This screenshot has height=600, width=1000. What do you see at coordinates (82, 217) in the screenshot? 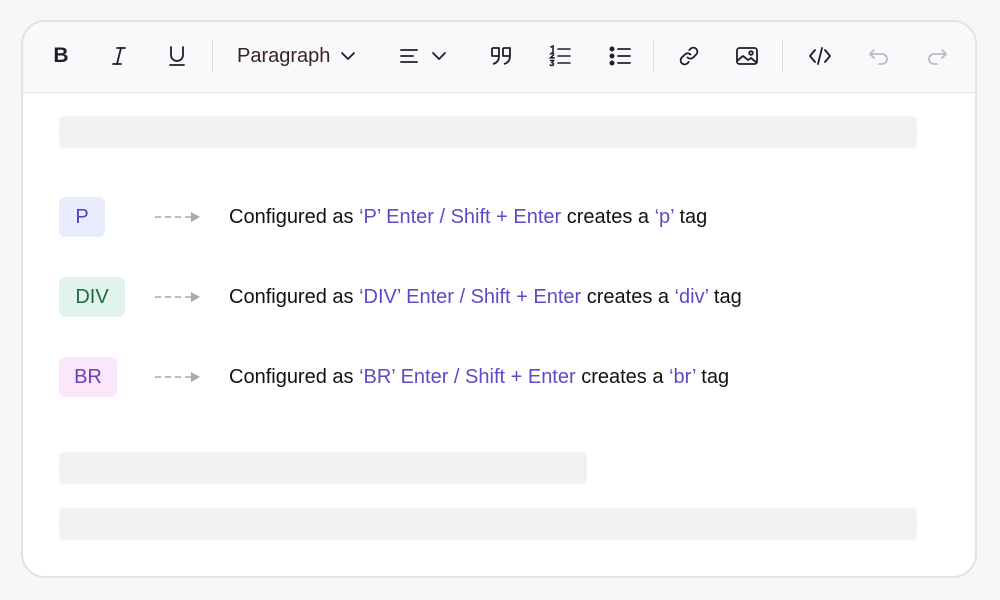
I see `status-badge: P` at bounding box center [82, 217].